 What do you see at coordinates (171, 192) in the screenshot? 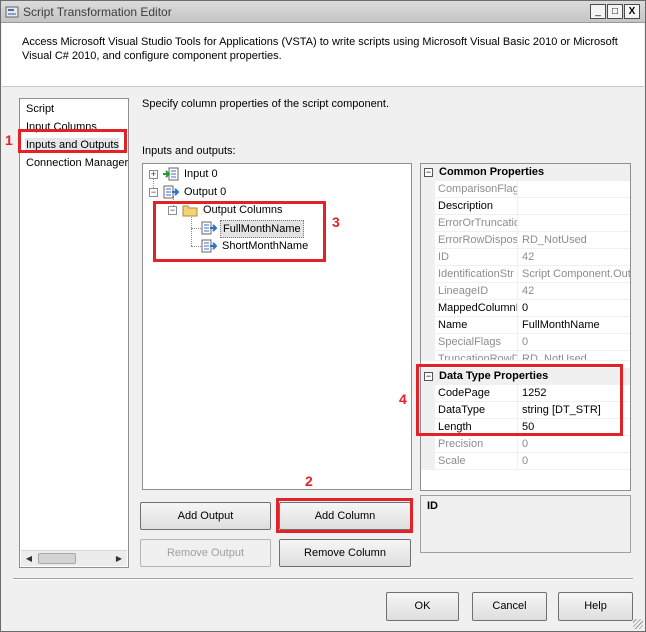
I see `output-icon` at bounding box center [171, 192].